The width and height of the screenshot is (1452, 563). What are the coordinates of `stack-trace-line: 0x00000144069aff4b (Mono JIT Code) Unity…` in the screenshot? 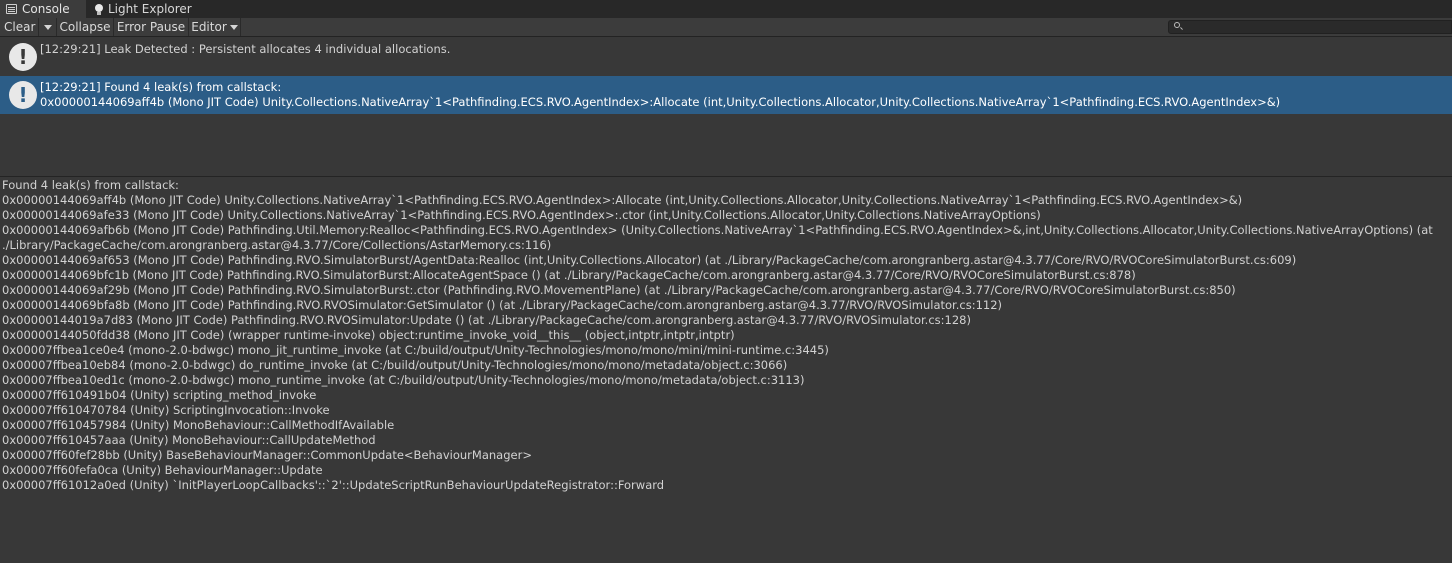 It's located at (622, 200).